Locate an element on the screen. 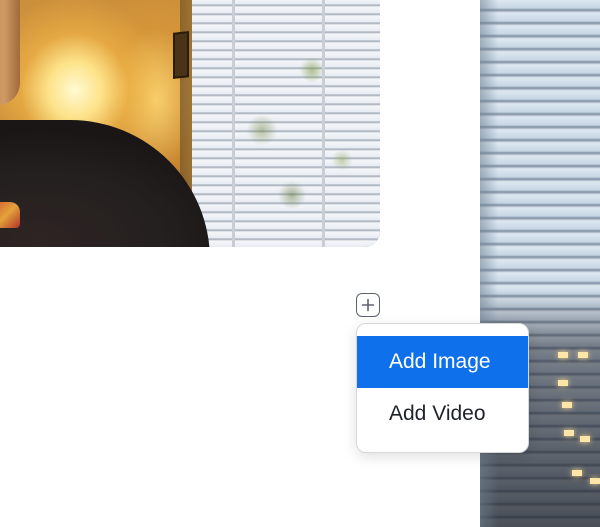 The width and height of the screenshot is (600, 527). shirt-logo is located at coordinates (10, 215).